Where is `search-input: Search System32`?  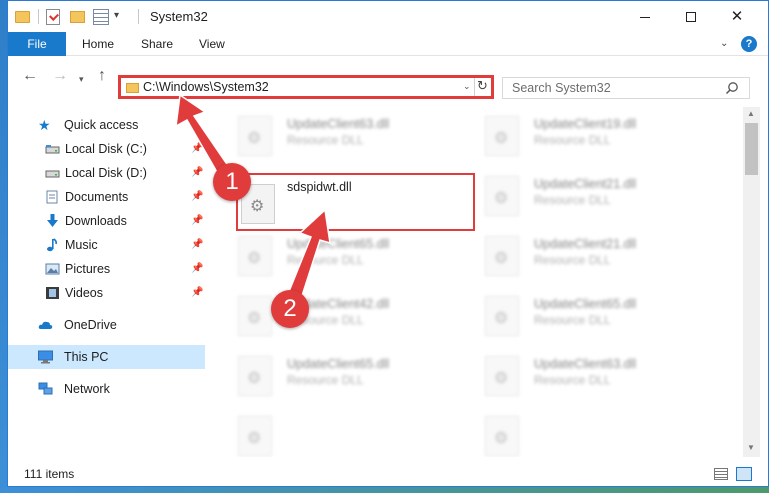 search-input: Search System32 is located at coordinates (626, 88).